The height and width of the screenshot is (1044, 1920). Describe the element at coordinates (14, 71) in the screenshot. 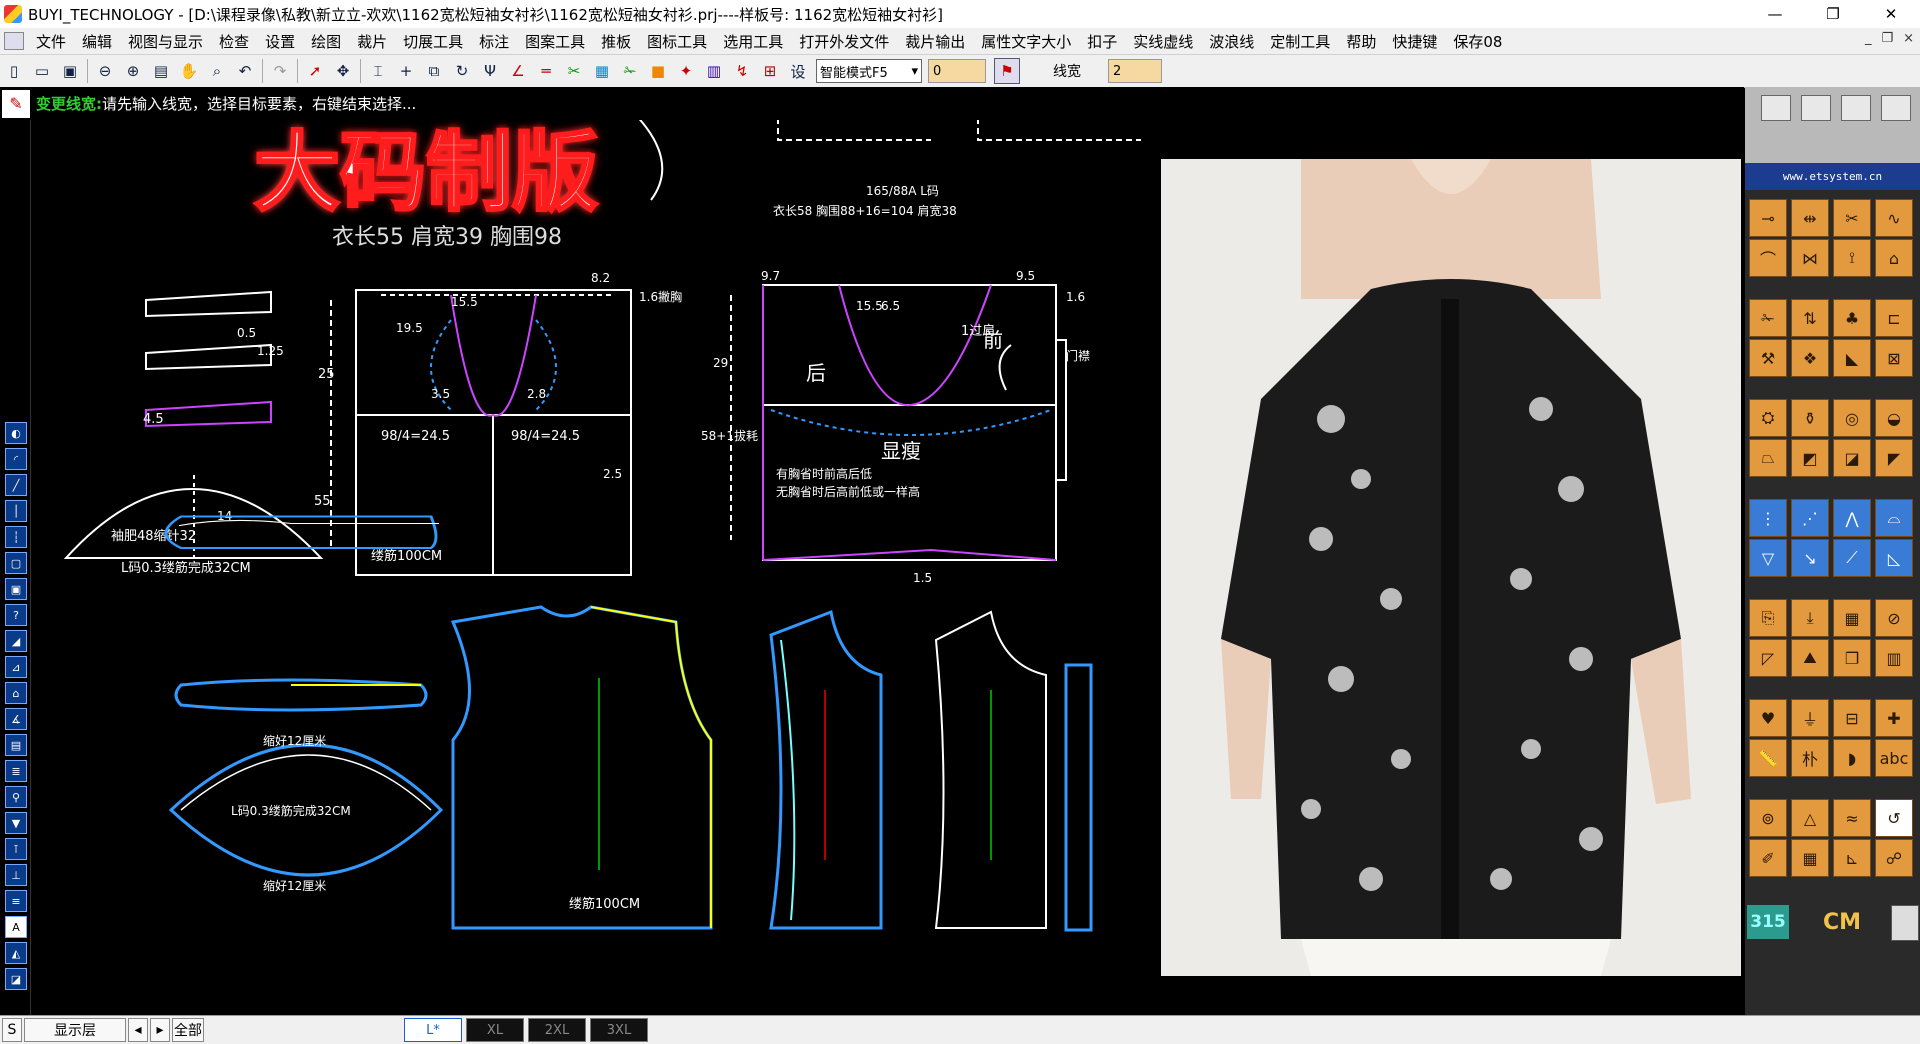

I see `new-icon: ▯` at that location.